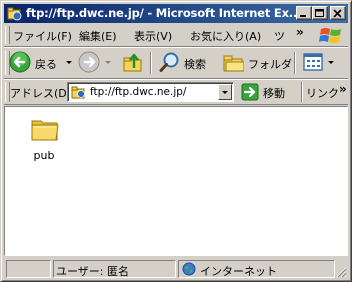 The height and width of the screenshot is (282, 352). What do you see at coordinates (42, 36) in the screenshot?
I see `menu-file: ファイル(F)` at bounding box center [42, 36].